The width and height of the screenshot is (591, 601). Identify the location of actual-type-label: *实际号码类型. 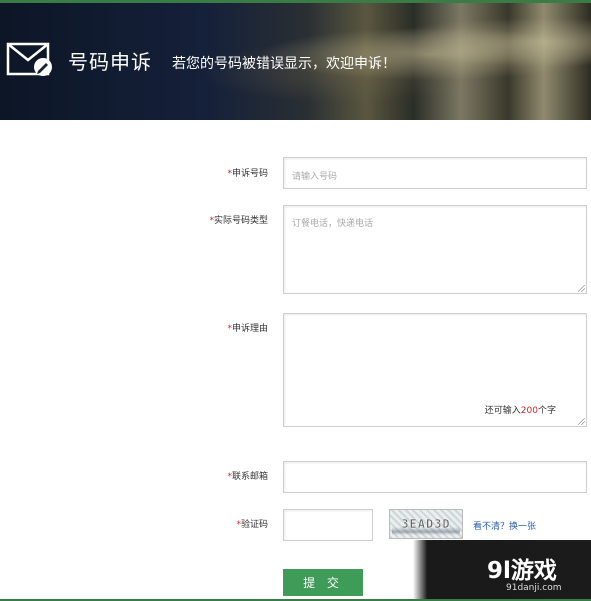
(193, 219).